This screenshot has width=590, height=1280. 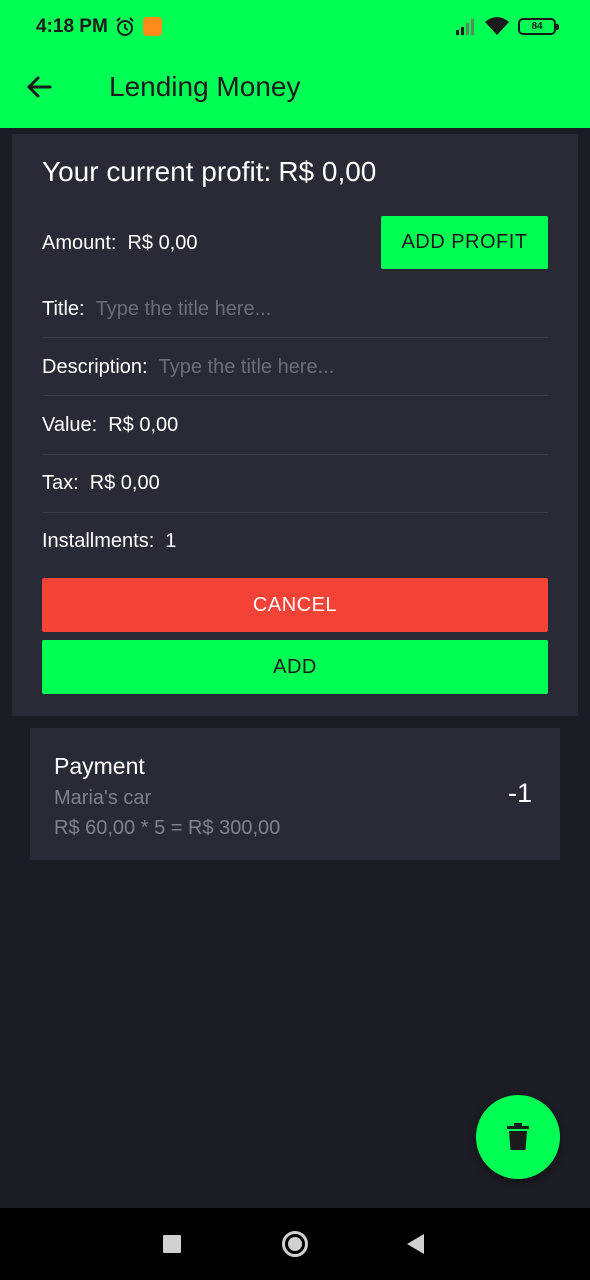 What do you see at coordinates (205, 86) in the screenshot?
I see `page-title: Lending Money` at bounding box center [205, 86].